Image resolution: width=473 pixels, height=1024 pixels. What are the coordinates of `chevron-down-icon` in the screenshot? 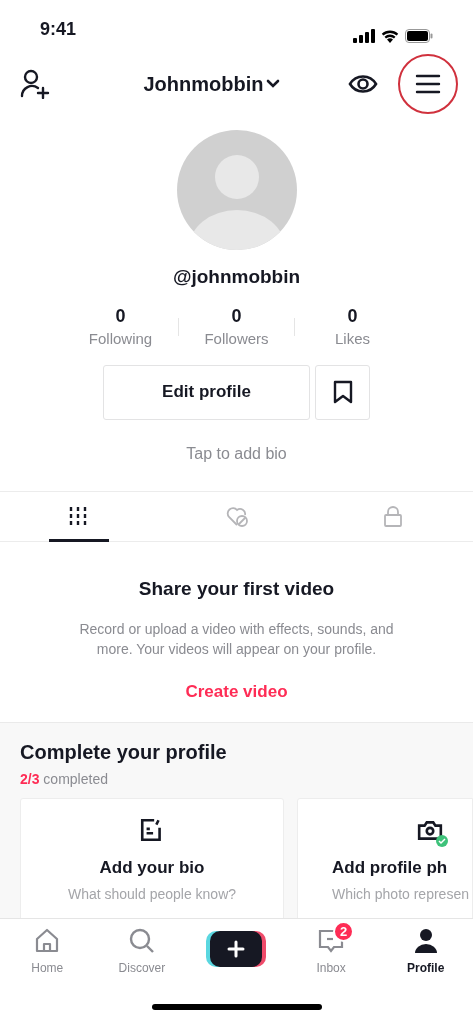 It's located at (273, 83).